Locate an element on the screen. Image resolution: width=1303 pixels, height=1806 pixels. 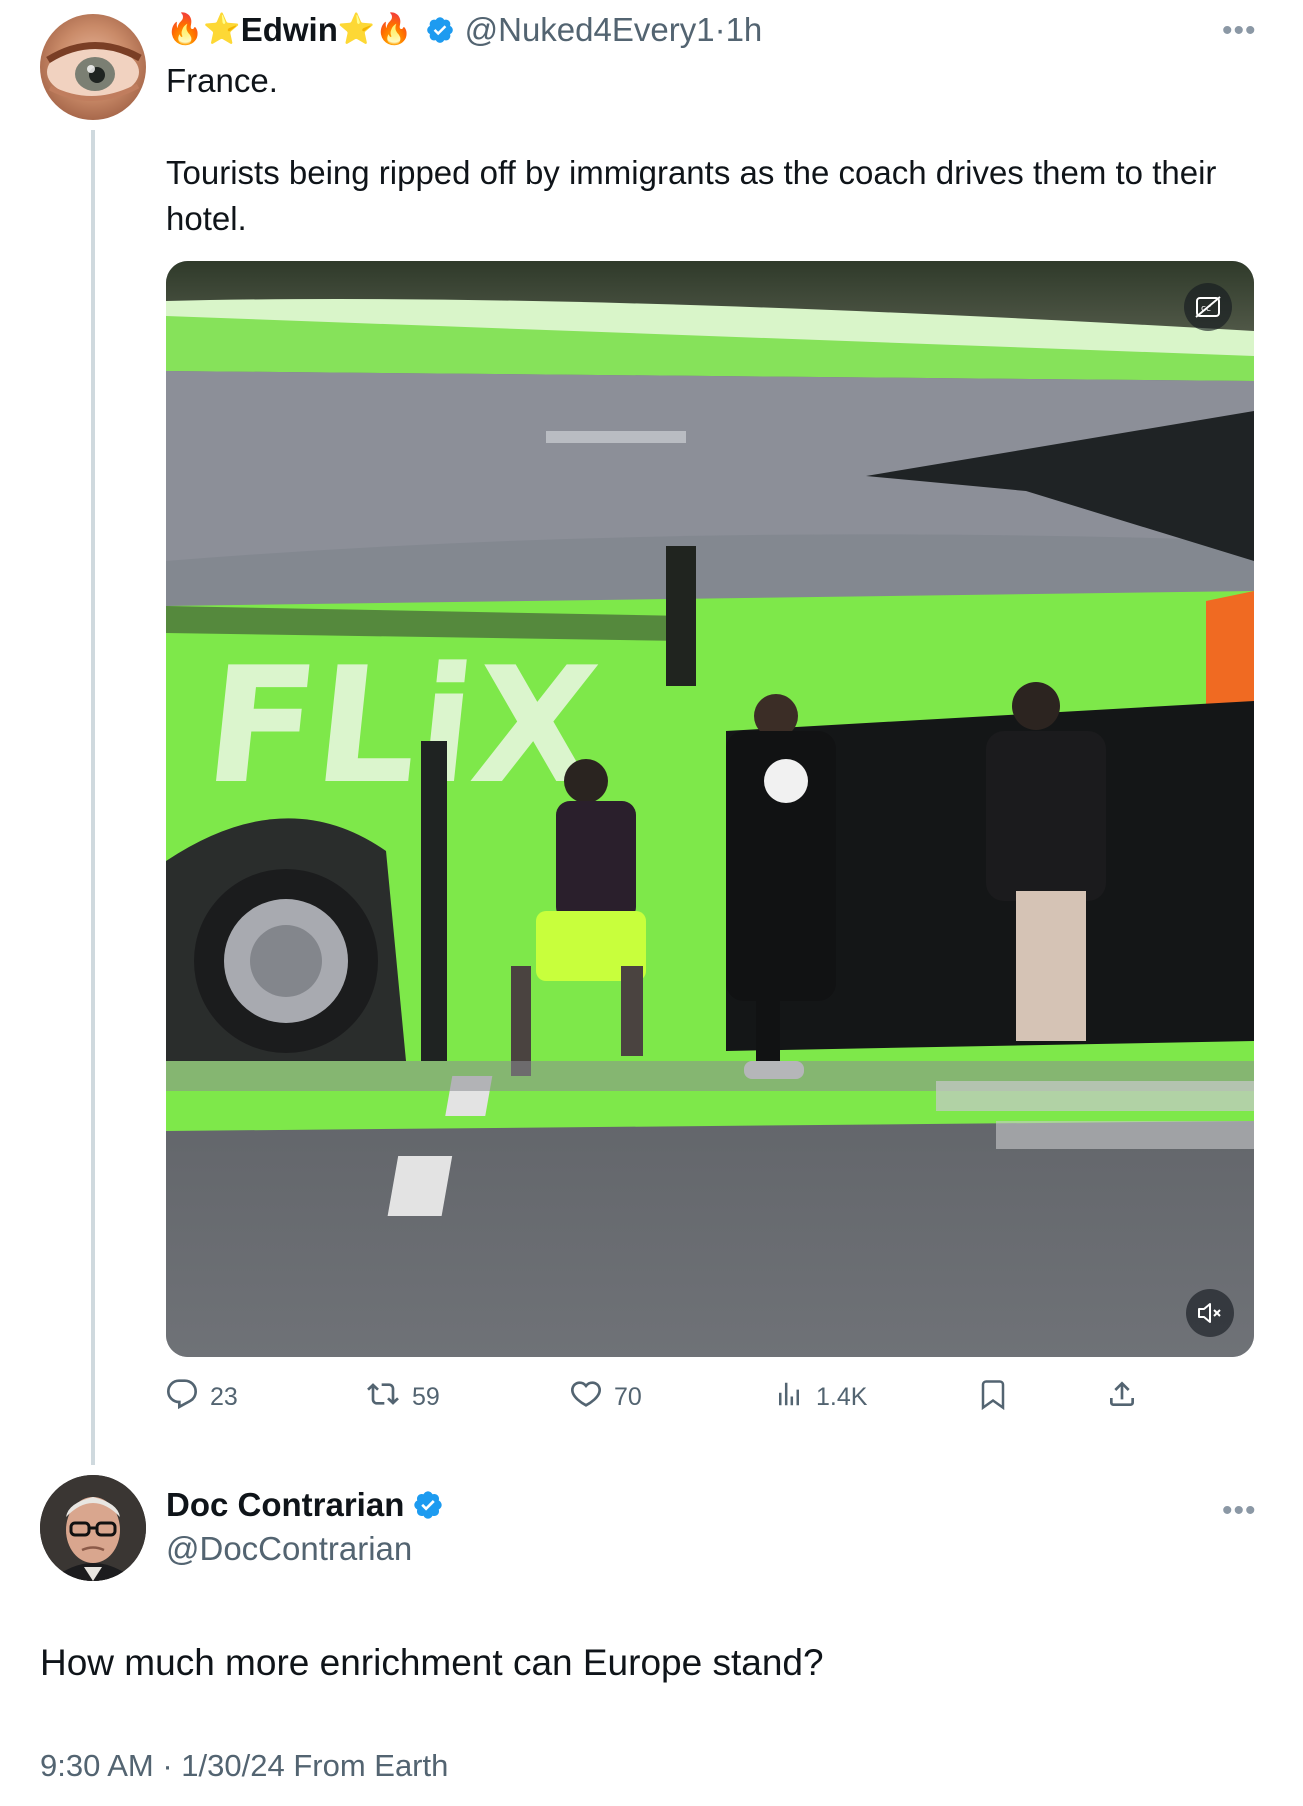
eye-closeup-image is located at coordinates (94, 71).